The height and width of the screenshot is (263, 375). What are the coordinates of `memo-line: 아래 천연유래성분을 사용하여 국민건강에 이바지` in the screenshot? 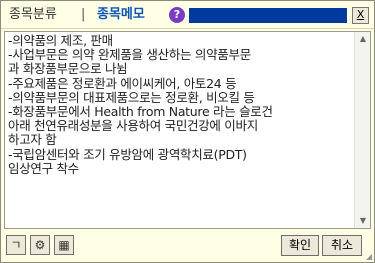 It's located at (133, 126).